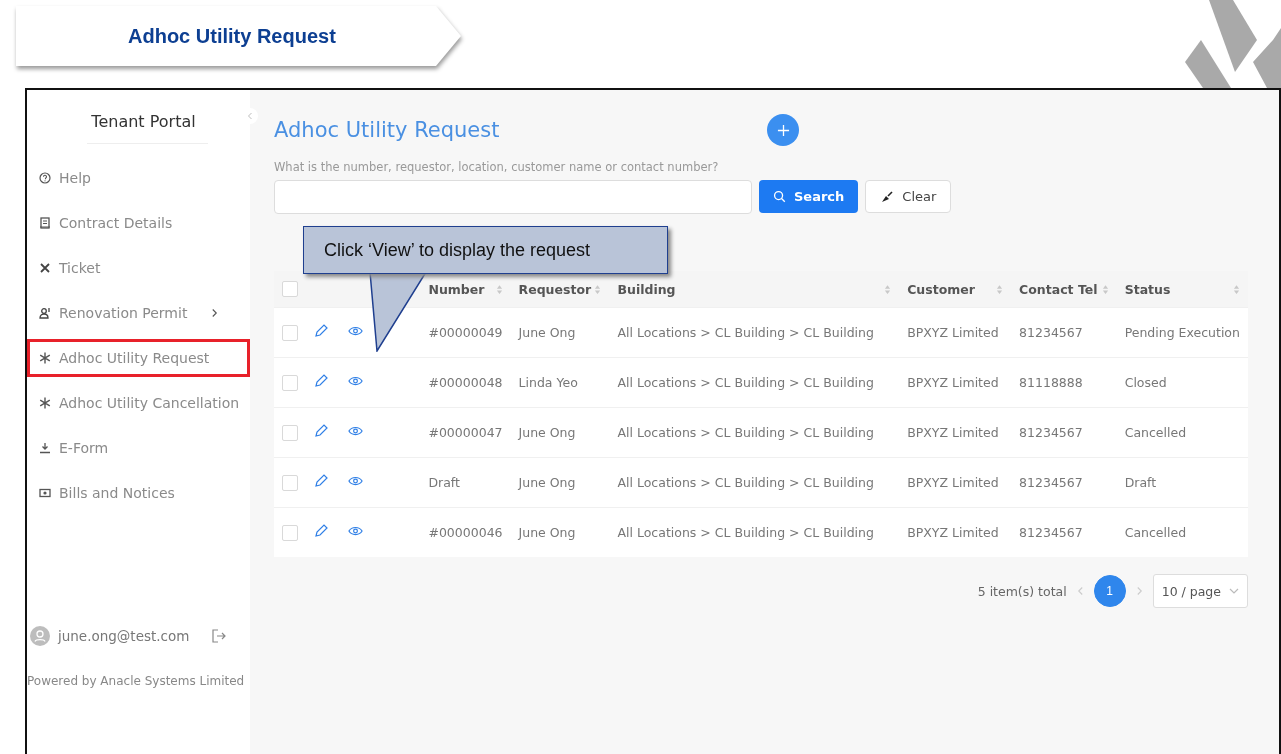 This screenshot has width=1281, height=754. Describe the element at coordinates (45, 492) in the screenshot. I see `banknote-icon` at that location.